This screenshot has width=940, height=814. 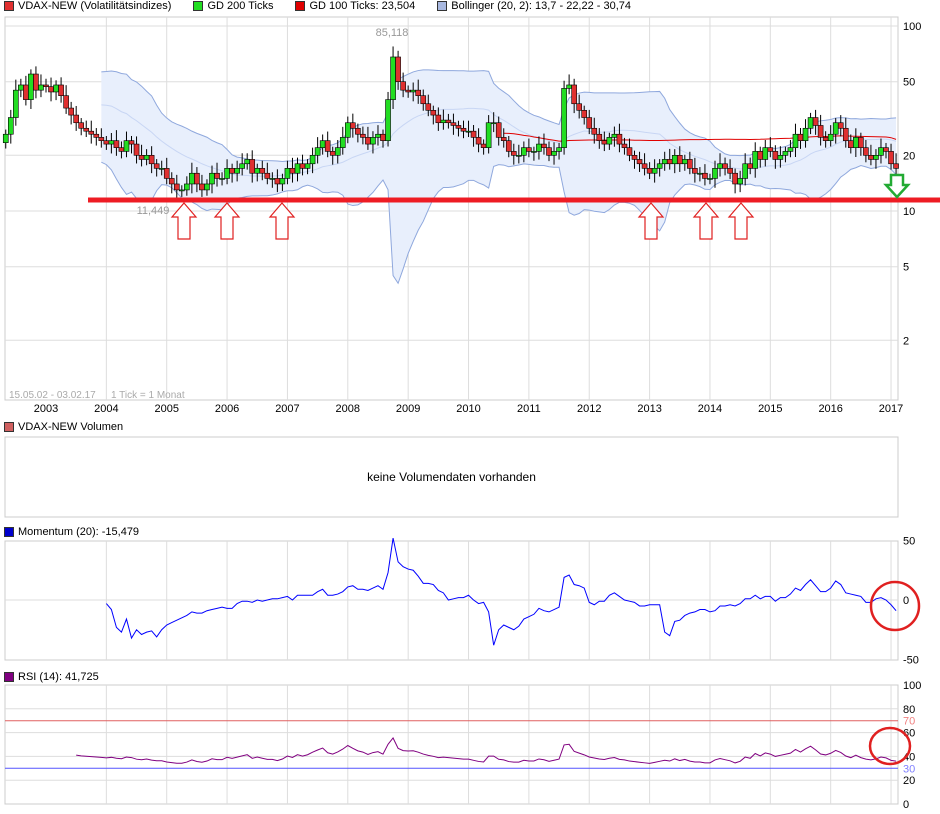 I want to click on y-tick-label: -50, so click(x=911, y=661).